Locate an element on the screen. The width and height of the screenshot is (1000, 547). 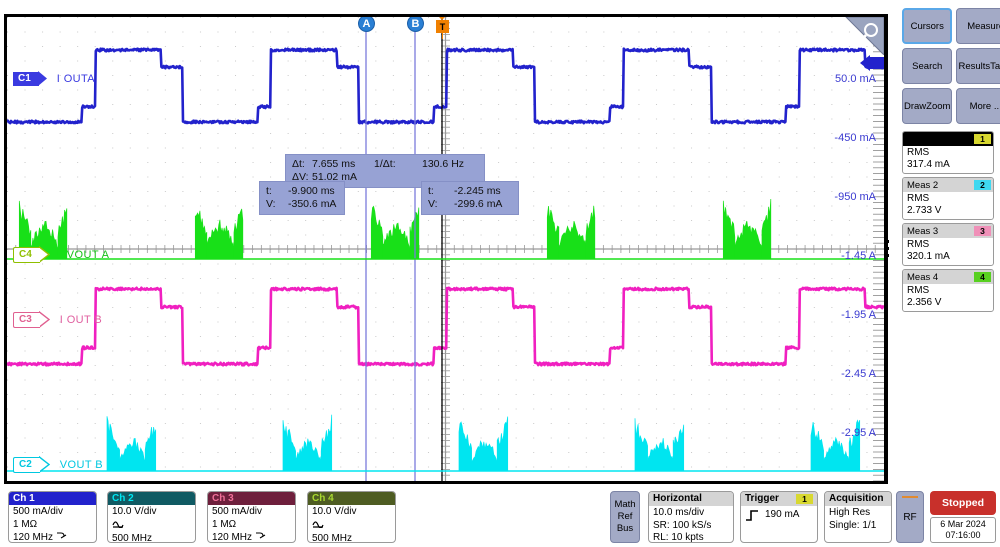
channel-settings-c4: Ch 4 10.0 V/div 500 MHz is located at coordinates (351, 517).